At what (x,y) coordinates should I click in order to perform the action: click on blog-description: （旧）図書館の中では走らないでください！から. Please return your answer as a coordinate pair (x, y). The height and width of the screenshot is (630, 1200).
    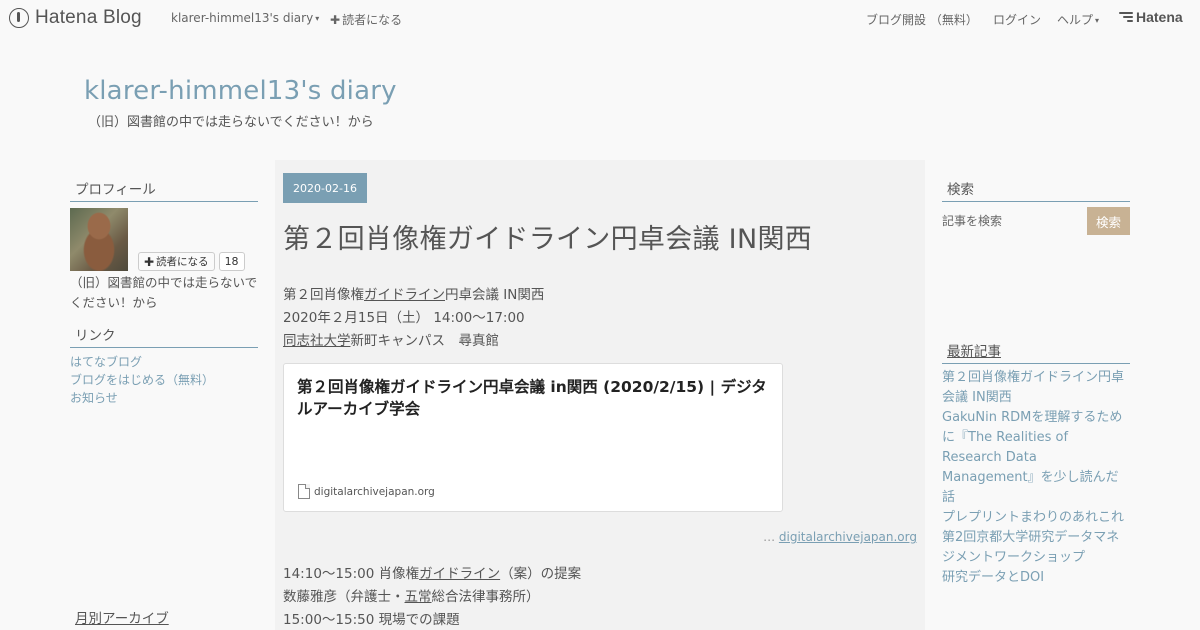
    Looking at the image, I should click on (231, 122).